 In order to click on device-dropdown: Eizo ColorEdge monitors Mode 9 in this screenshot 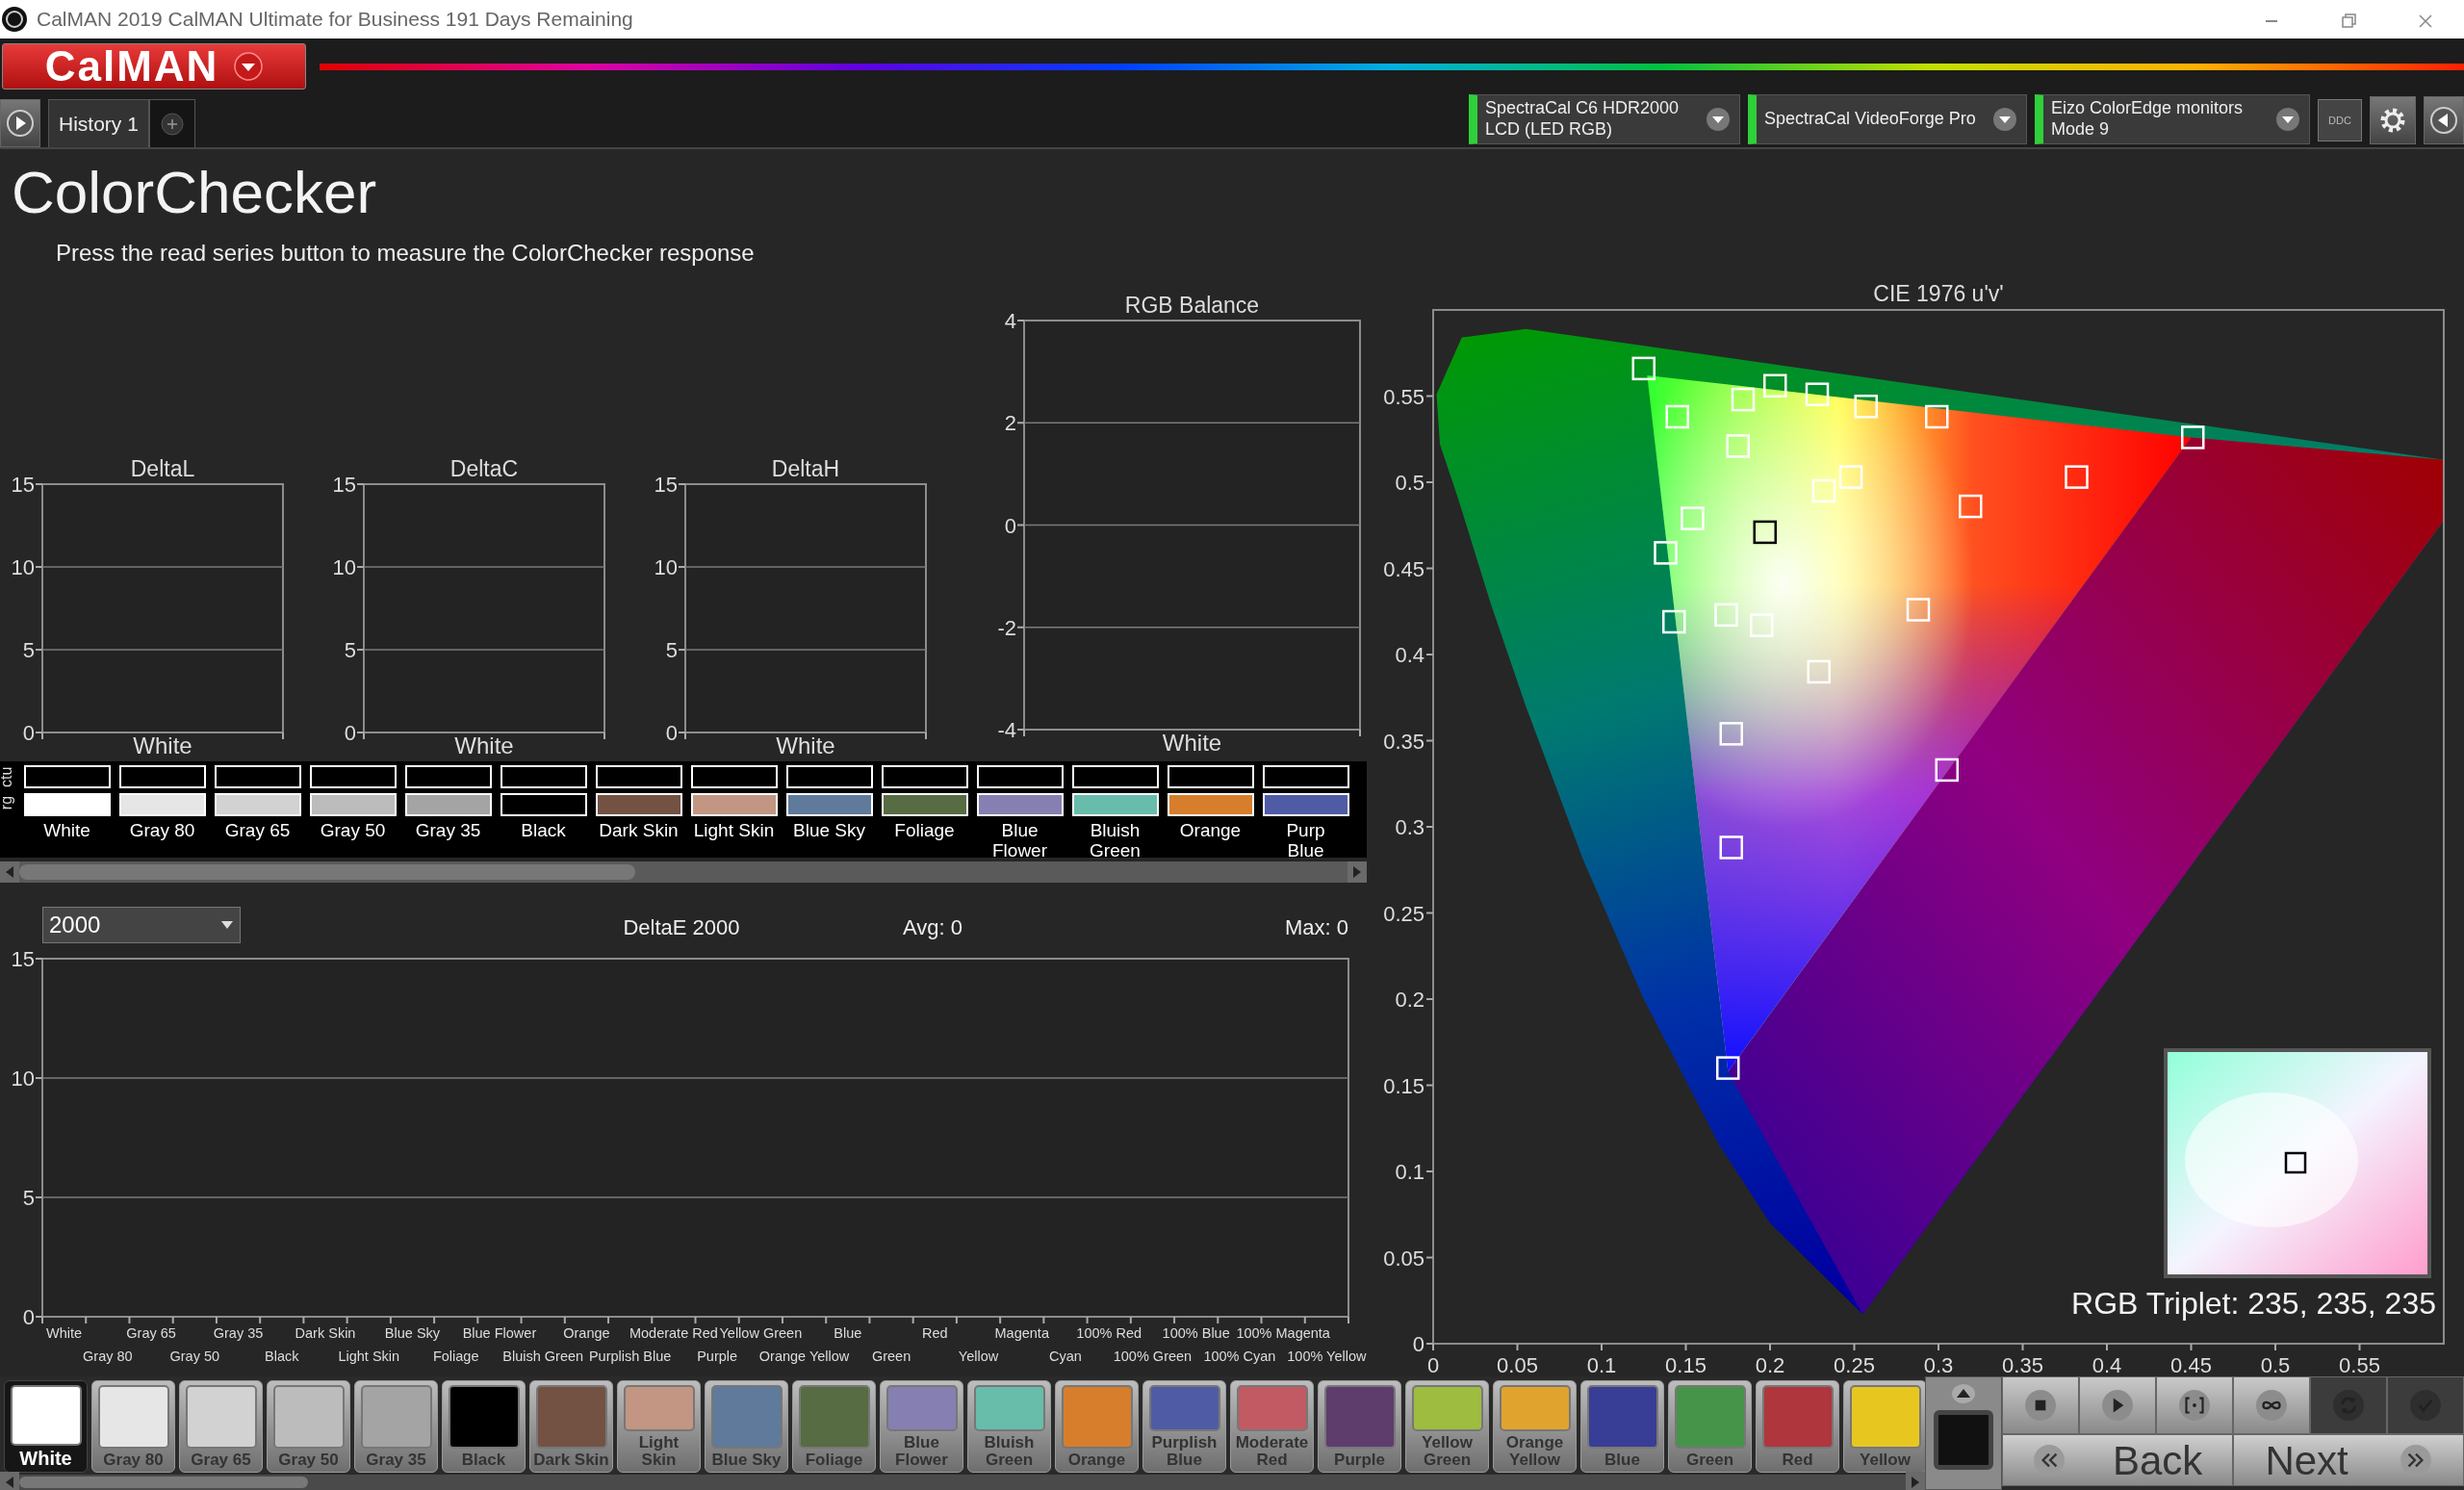, I will do `click(2172, 119)`.